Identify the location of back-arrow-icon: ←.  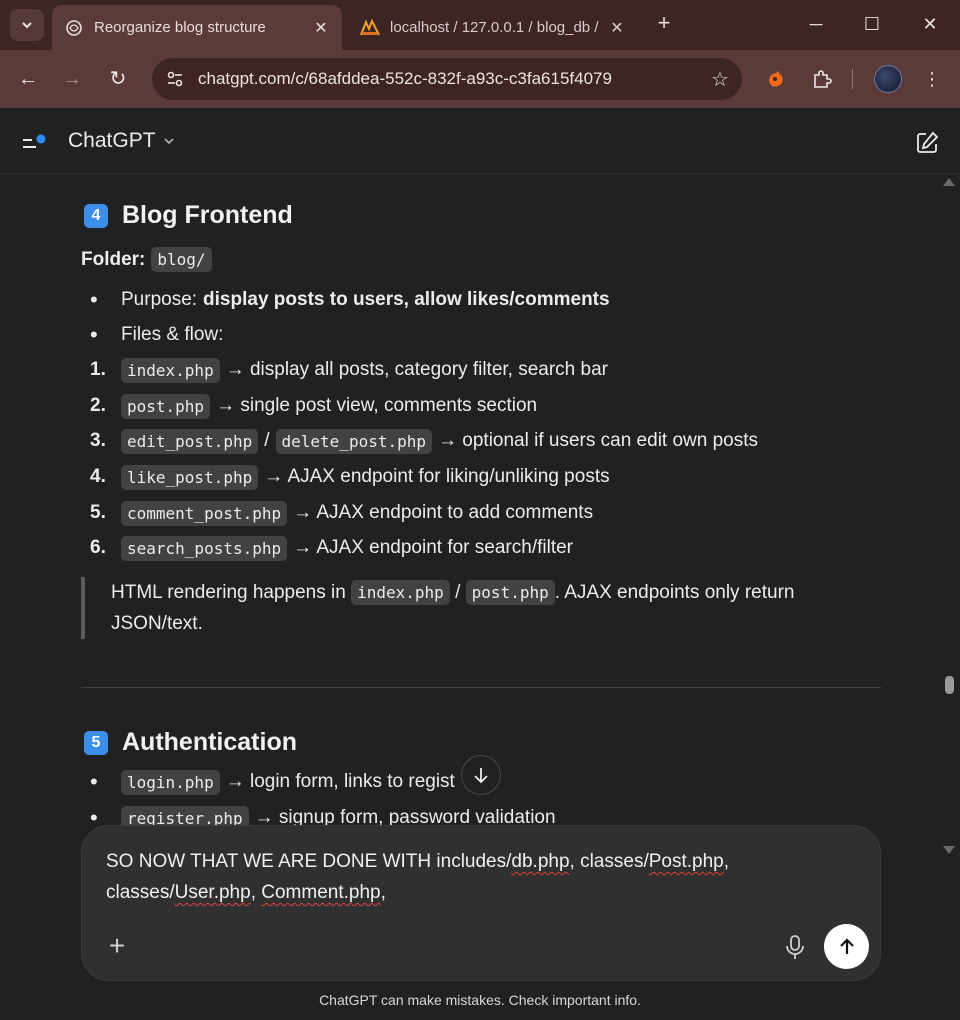
(28, 79).